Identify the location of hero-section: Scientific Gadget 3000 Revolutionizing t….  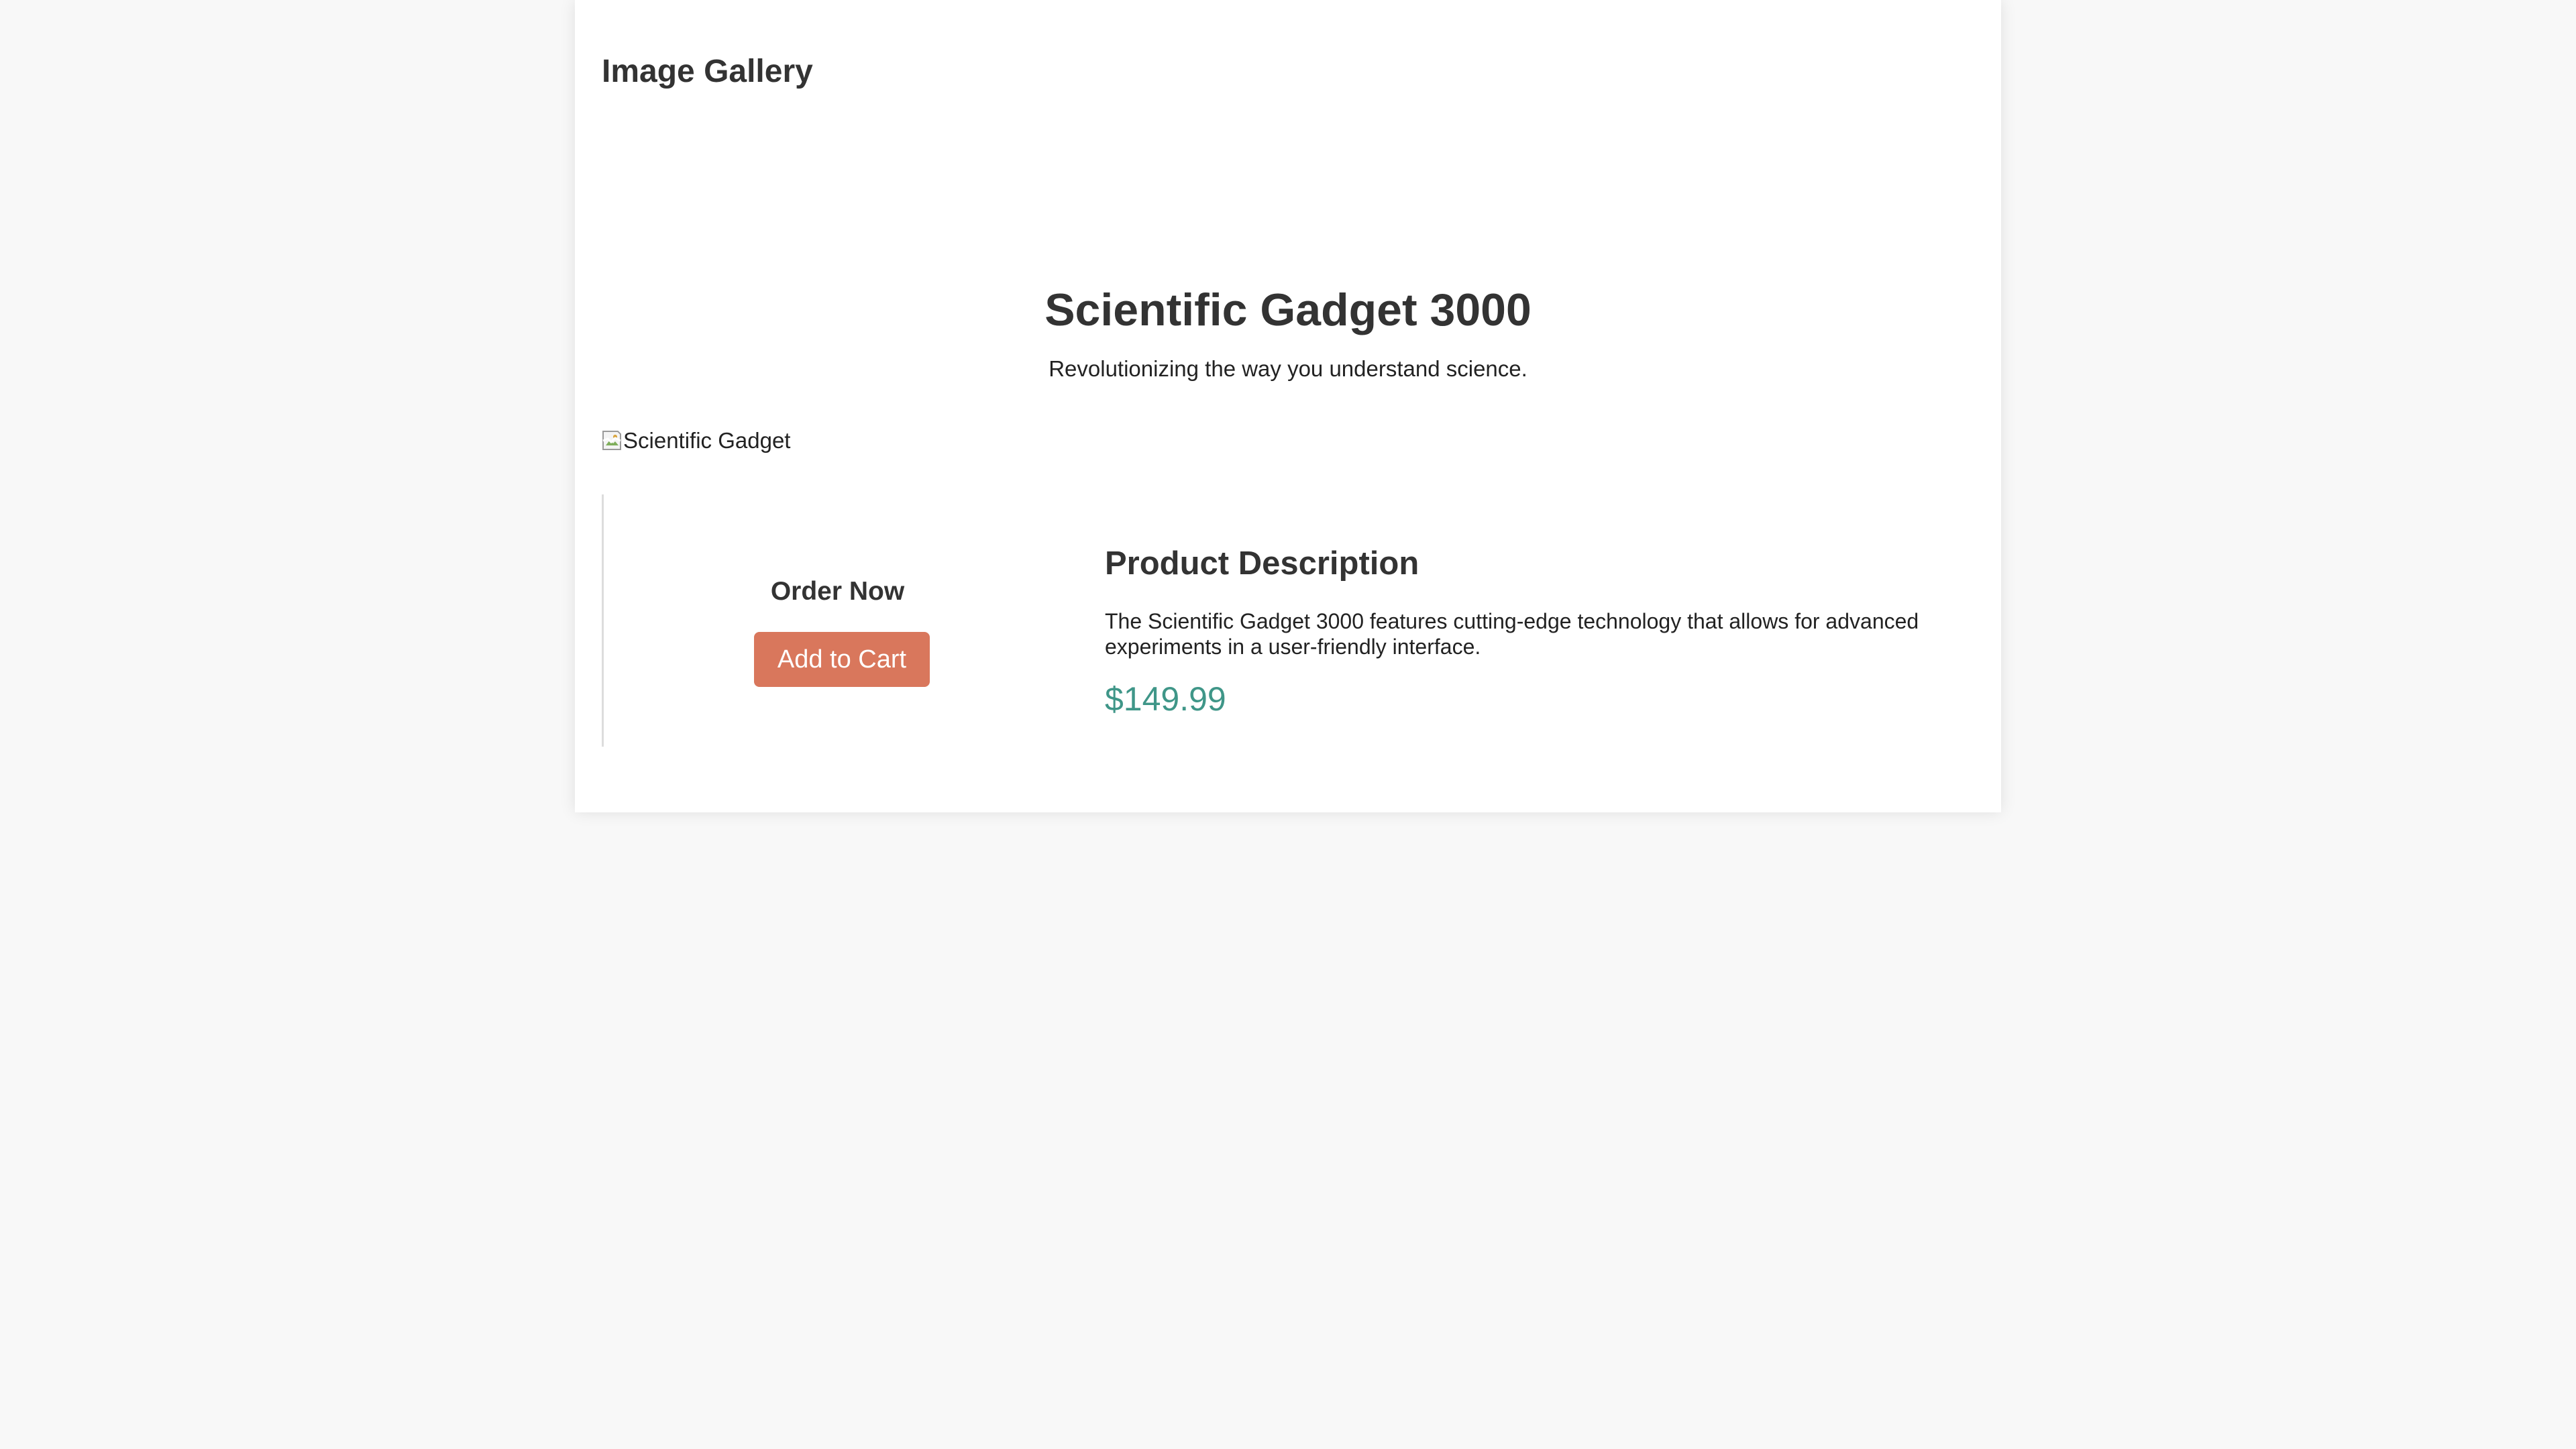
(1288, 332).